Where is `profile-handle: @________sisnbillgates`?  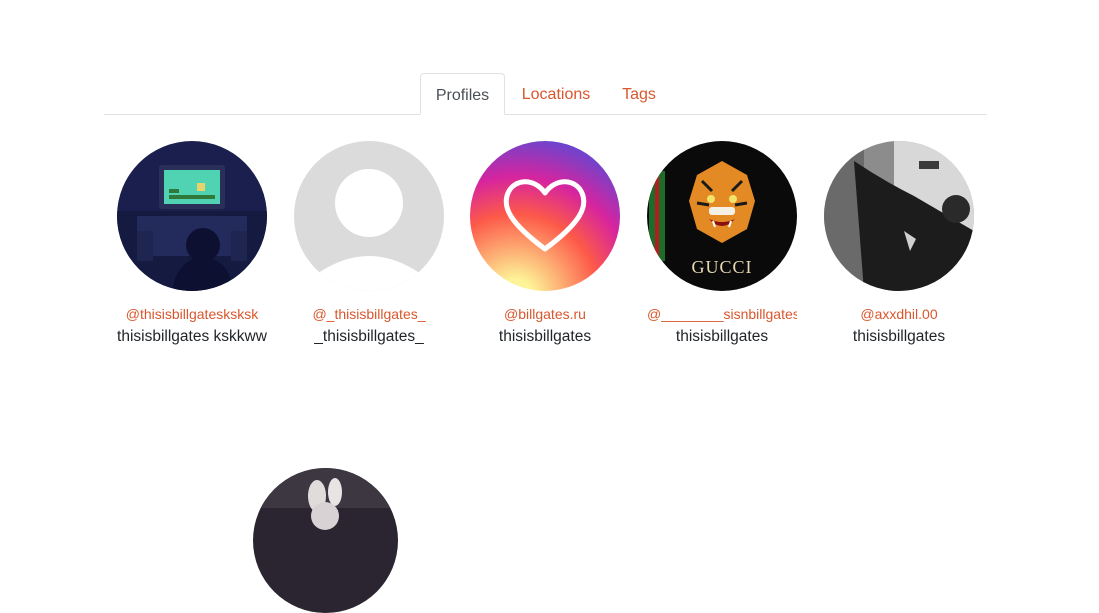 profile-handle: @________sisnbillgates is located at coordinates (722, 314).